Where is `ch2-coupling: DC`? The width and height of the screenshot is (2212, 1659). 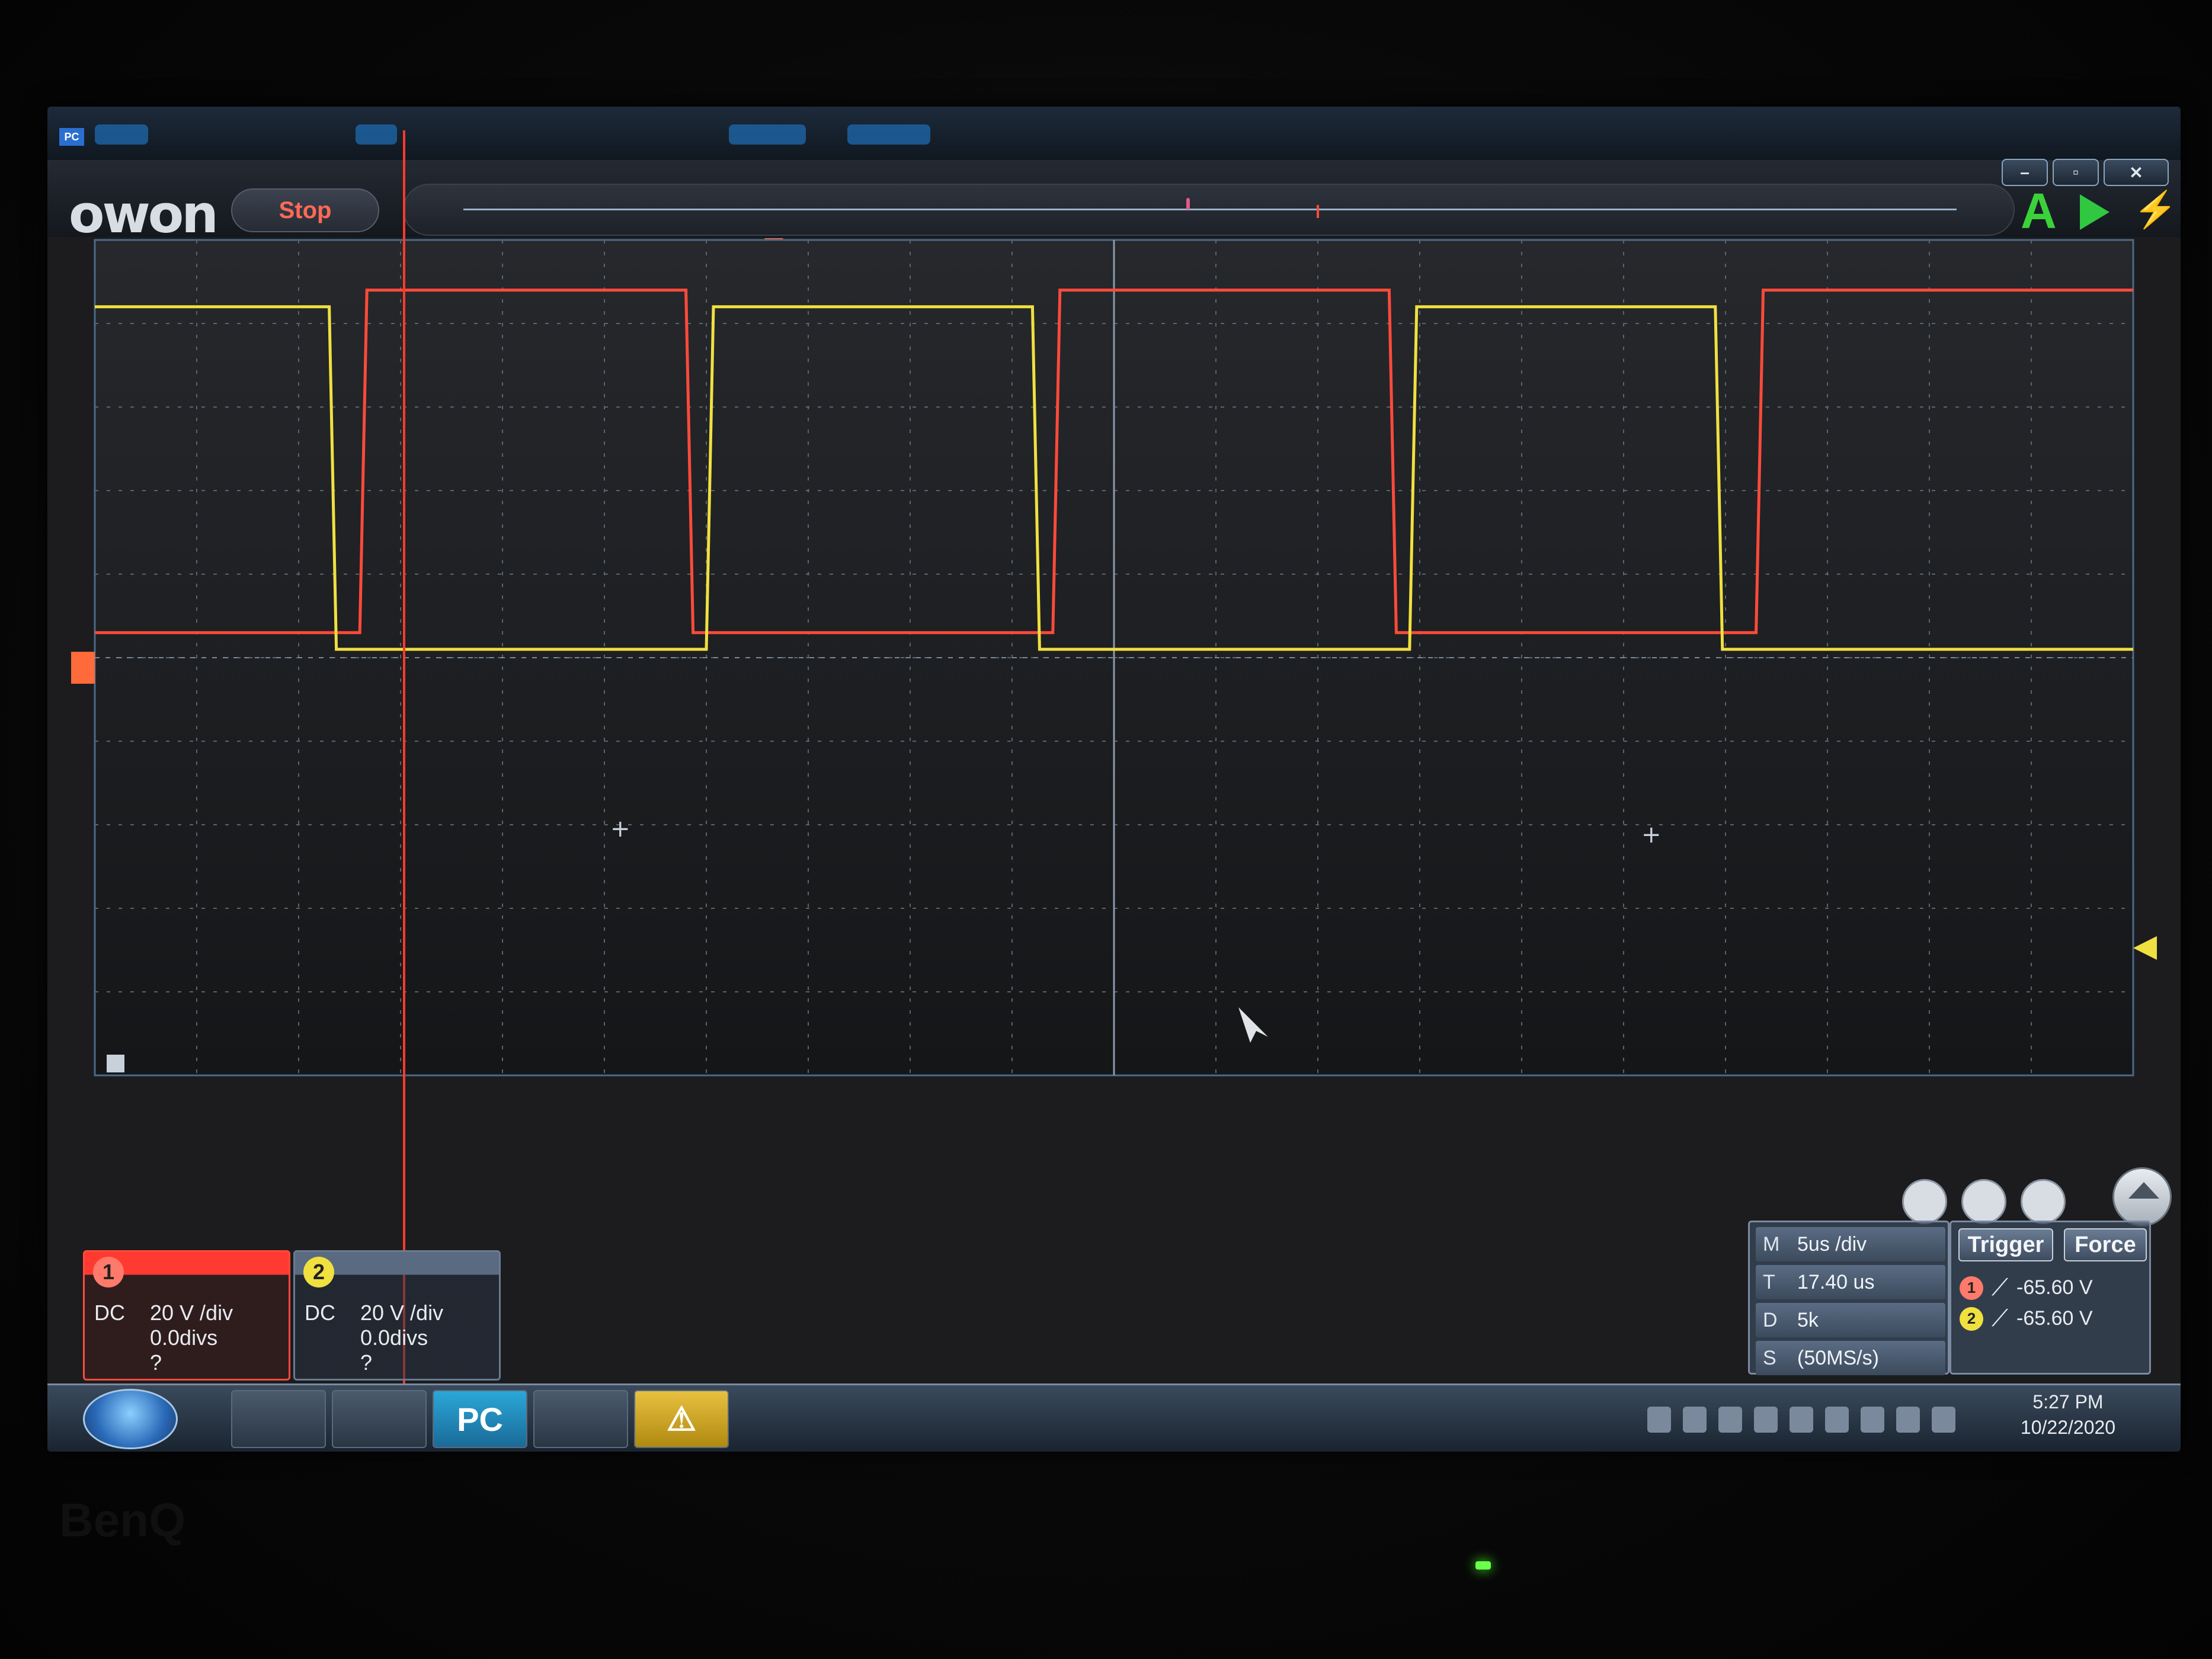
ch2-coupling: DC is located at coordinates (320, 1313).